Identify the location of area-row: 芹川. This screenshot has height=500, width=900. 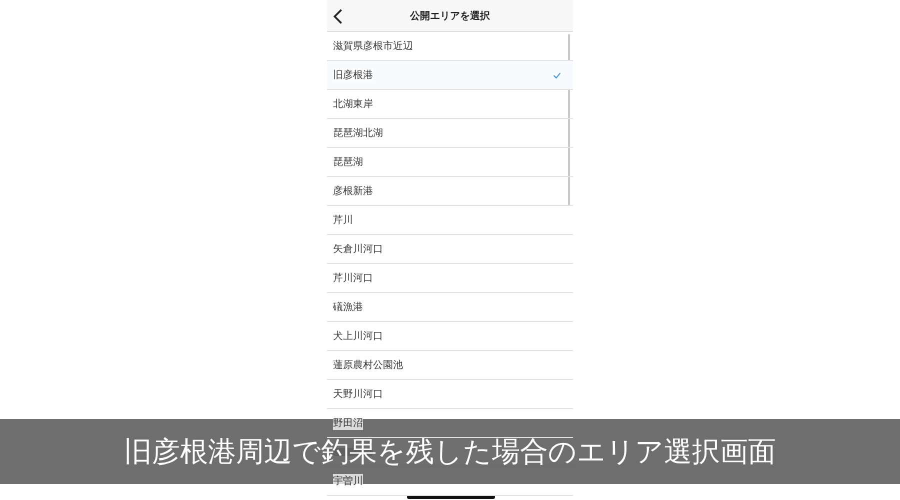
(450, 220).